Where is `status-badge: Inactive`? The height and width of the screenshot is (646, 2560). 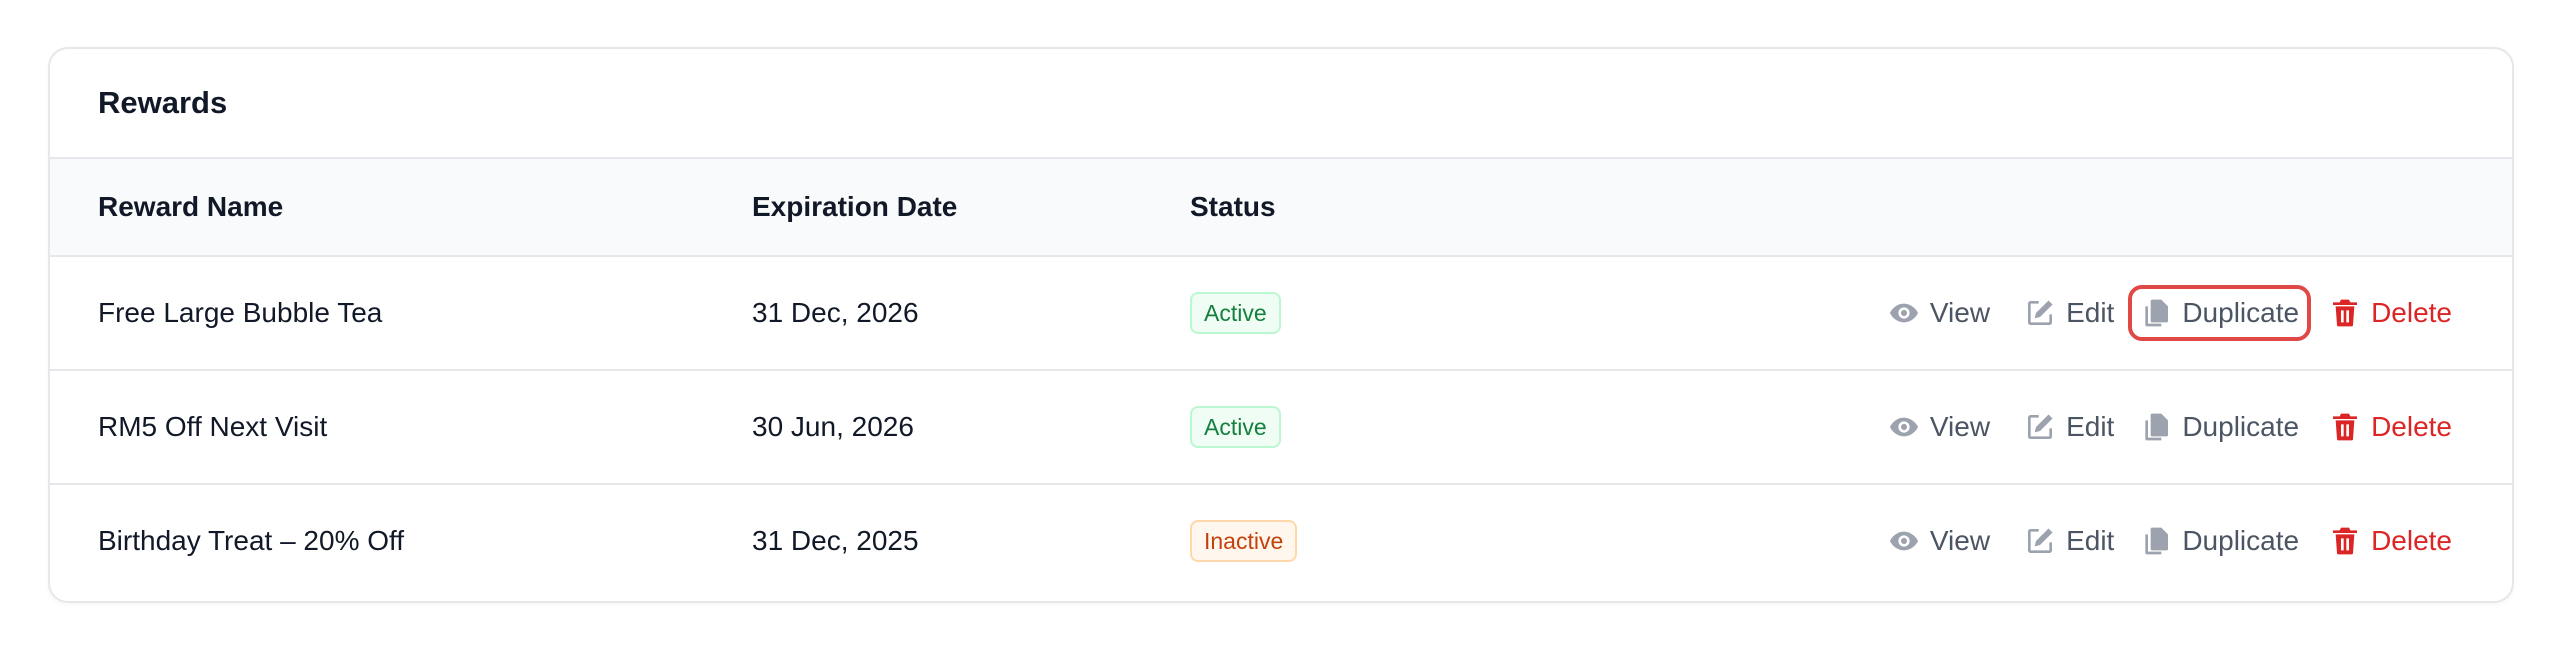 status-badge: Inactive is located at coordinates (1244, 541).